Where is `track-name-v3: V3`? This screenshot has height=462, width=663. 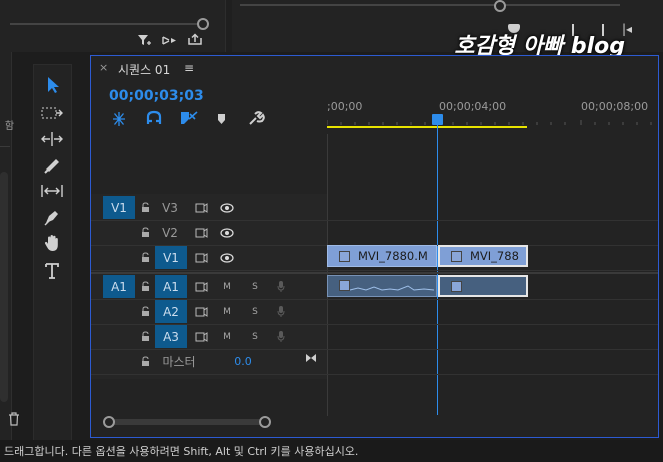
track-name-v3: V3 is located at coordinates (170, 207).